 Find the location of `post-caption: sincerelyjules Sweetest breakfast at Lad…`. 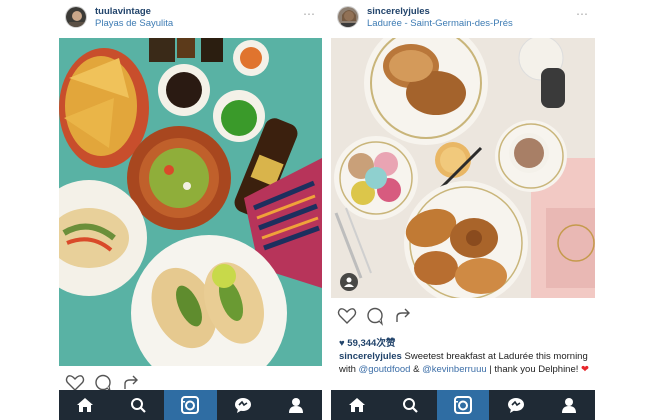

post-caption: sincerelyjules Sweetest breakfast at Lad… is located at coordinates (464, 363).